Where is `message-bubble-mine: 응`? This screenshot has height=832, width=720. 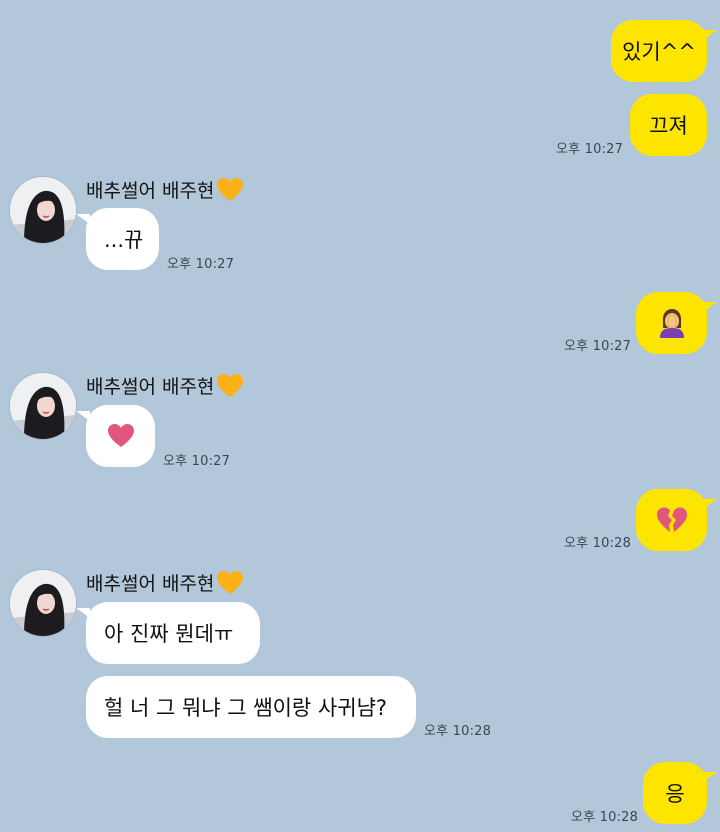 message-bubble-mine: 응 is located at coordinates (675, 793).